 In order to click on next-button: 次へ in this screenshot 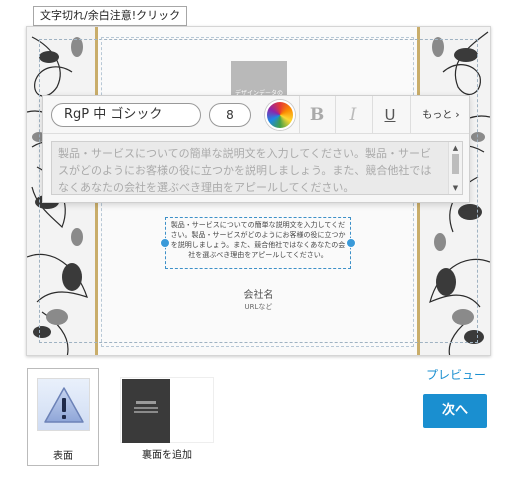, I will do `click(455, 411)`.